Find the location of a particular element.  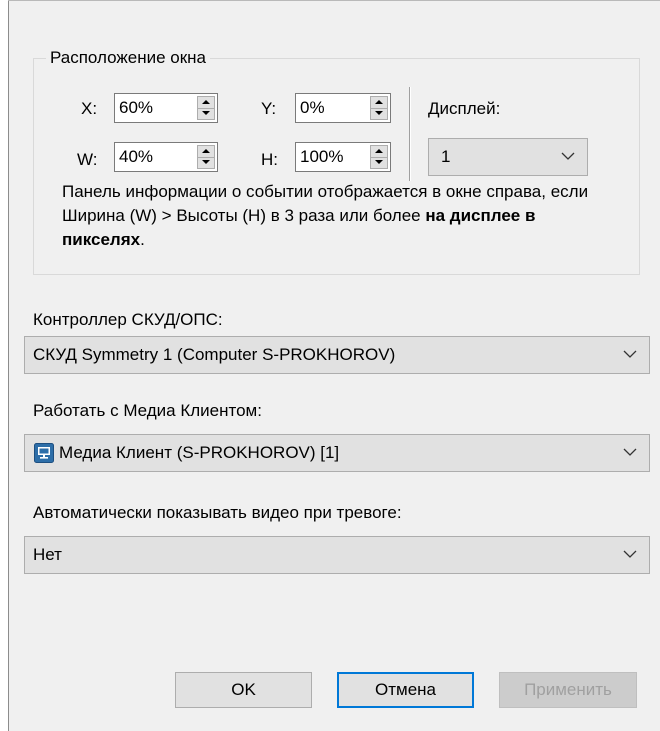

h-spinbox: 100% is located at coordinates (343, 157).